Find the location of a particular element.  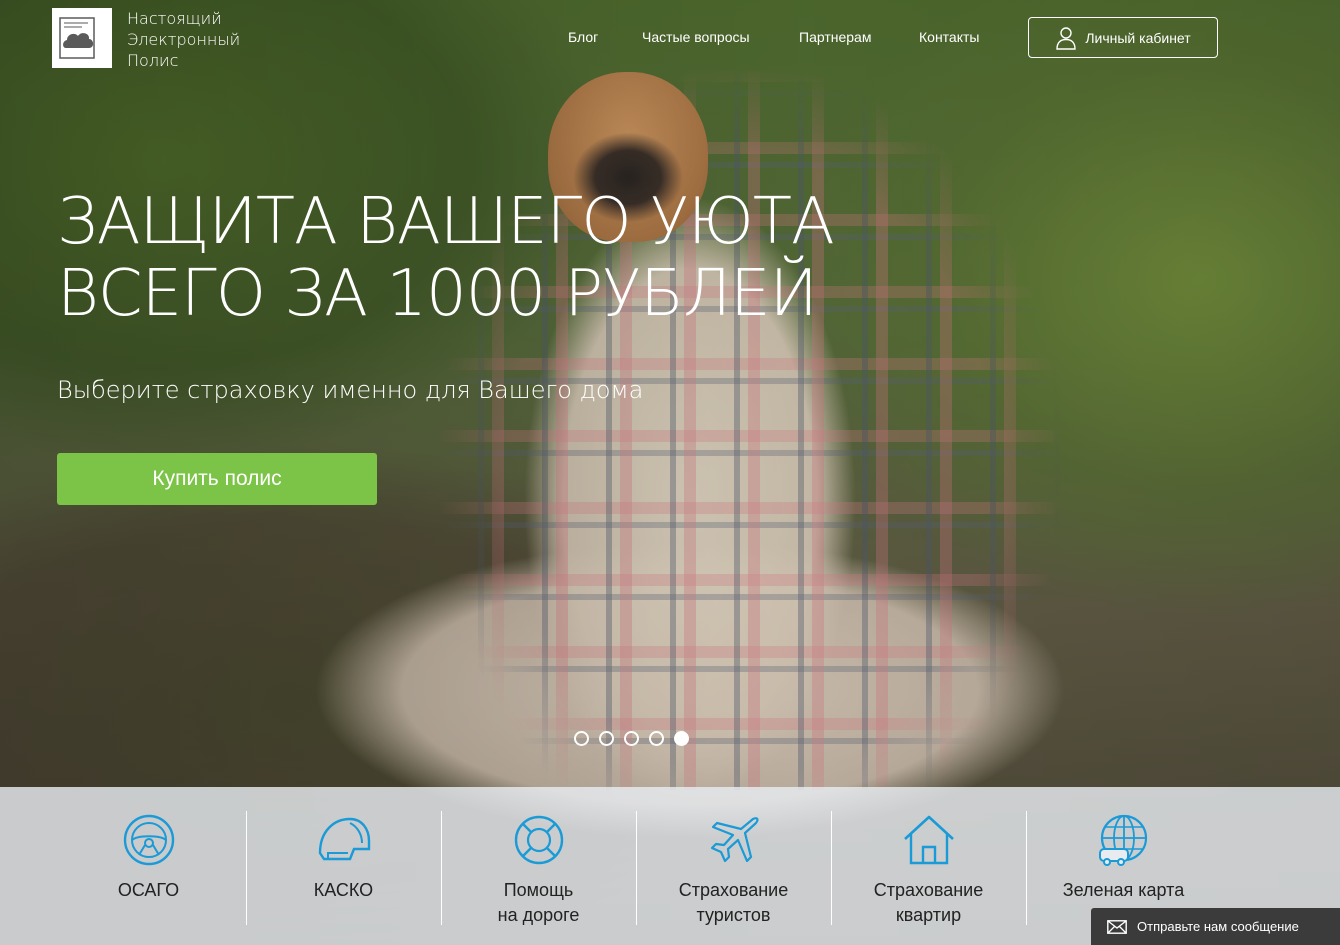

service-kasko: КАСКО is located at coordinates (343, 866).